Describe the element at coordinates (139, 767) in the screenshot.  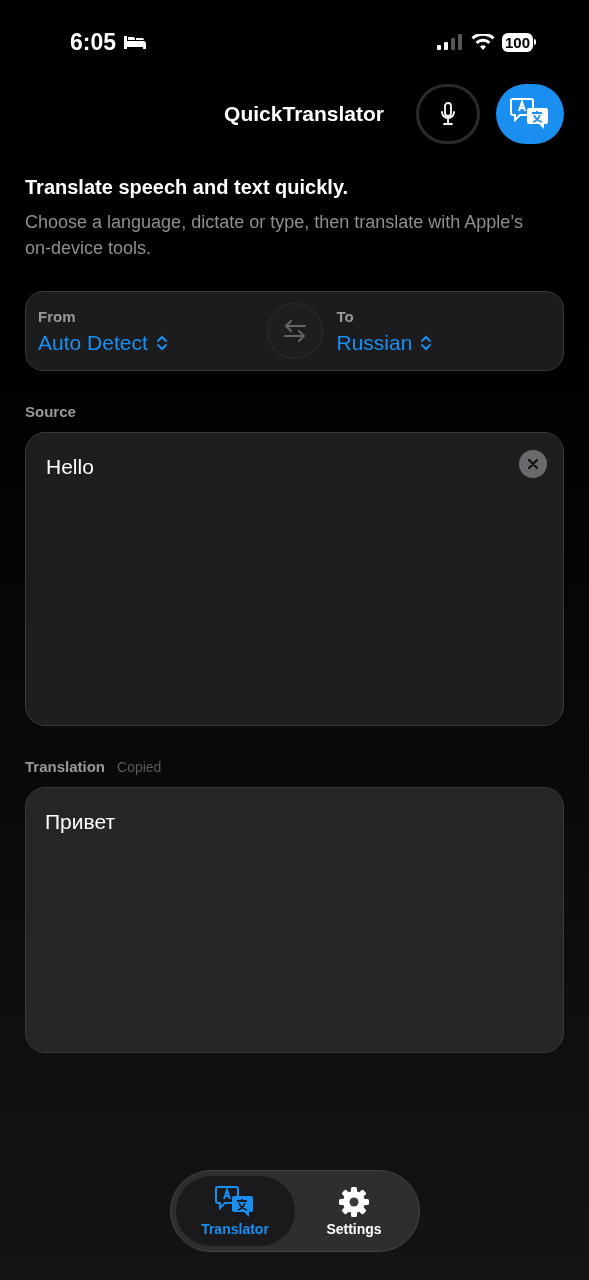
I see `copied-status: Copied` at that location.